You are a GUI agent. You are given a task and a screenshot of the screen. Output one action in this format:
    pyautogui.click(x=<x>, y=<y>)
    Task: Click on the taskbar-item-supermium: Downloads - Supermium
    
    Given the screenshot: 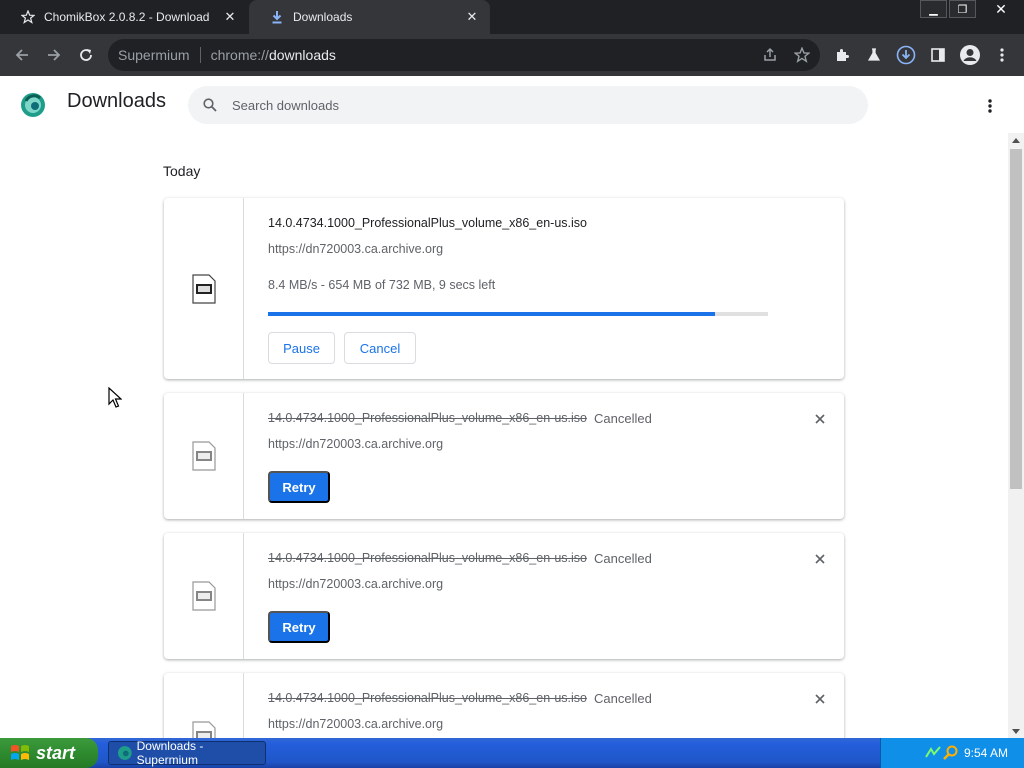 What is the action you would take?
    pyautogui.click(x=187, y=753)
    